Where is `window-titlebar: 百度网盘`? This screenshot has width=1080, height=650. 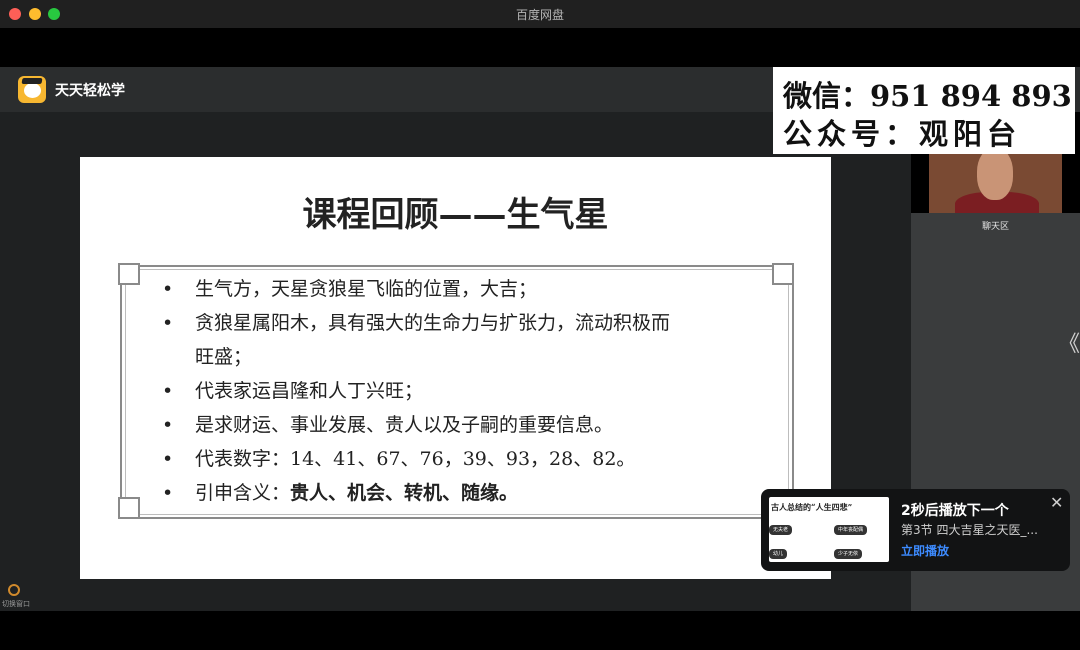
window-titlebar: 百度网盘 is located at coordinates (540, 14).